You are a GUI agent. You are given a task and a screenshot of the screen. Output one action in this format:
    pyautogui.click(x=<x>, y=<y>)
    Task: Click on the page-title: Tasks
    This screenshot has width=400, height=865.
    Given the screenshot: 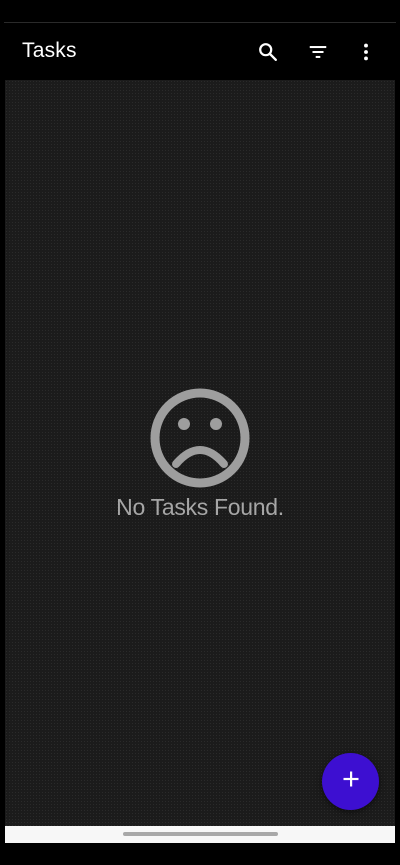 What is the action you would take?
    pyautogui.click(x=49, y=50)
    